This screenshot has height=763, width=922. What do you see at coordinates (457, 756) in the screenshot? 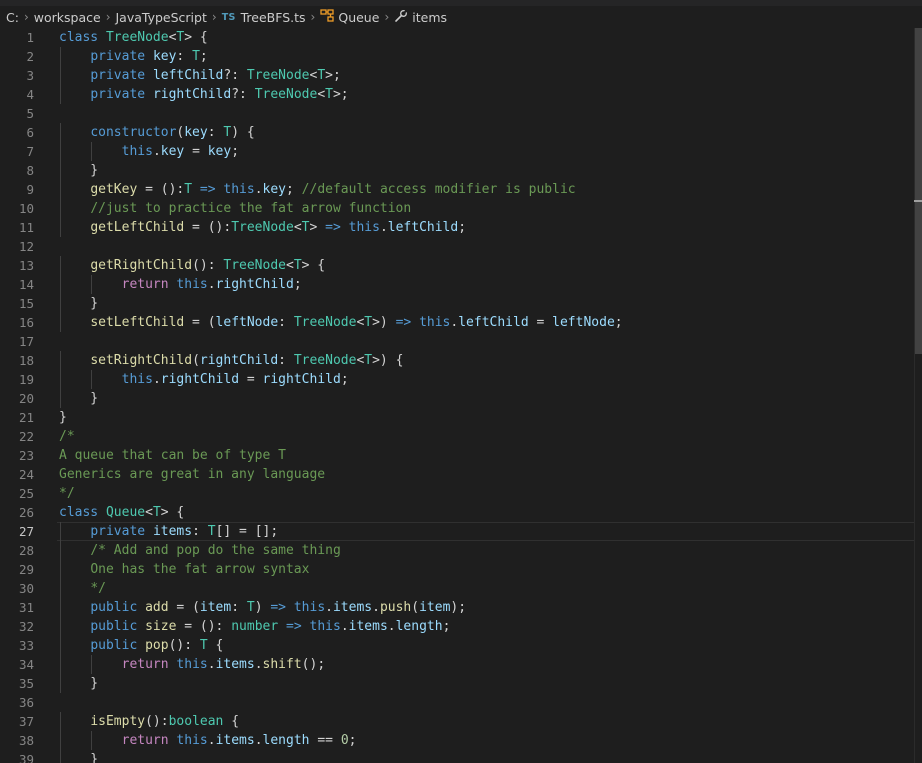
I see `code-line: 39 }` at bounding box center [457, 756].